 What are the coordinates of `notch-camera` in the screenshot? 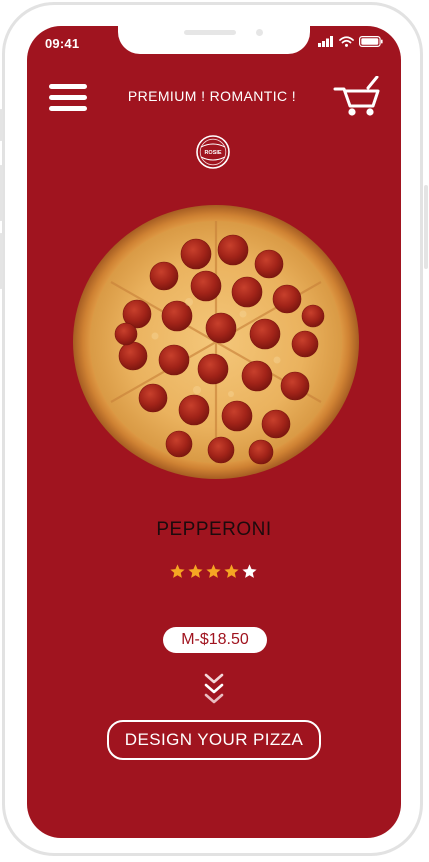 It's located at (259, 32).